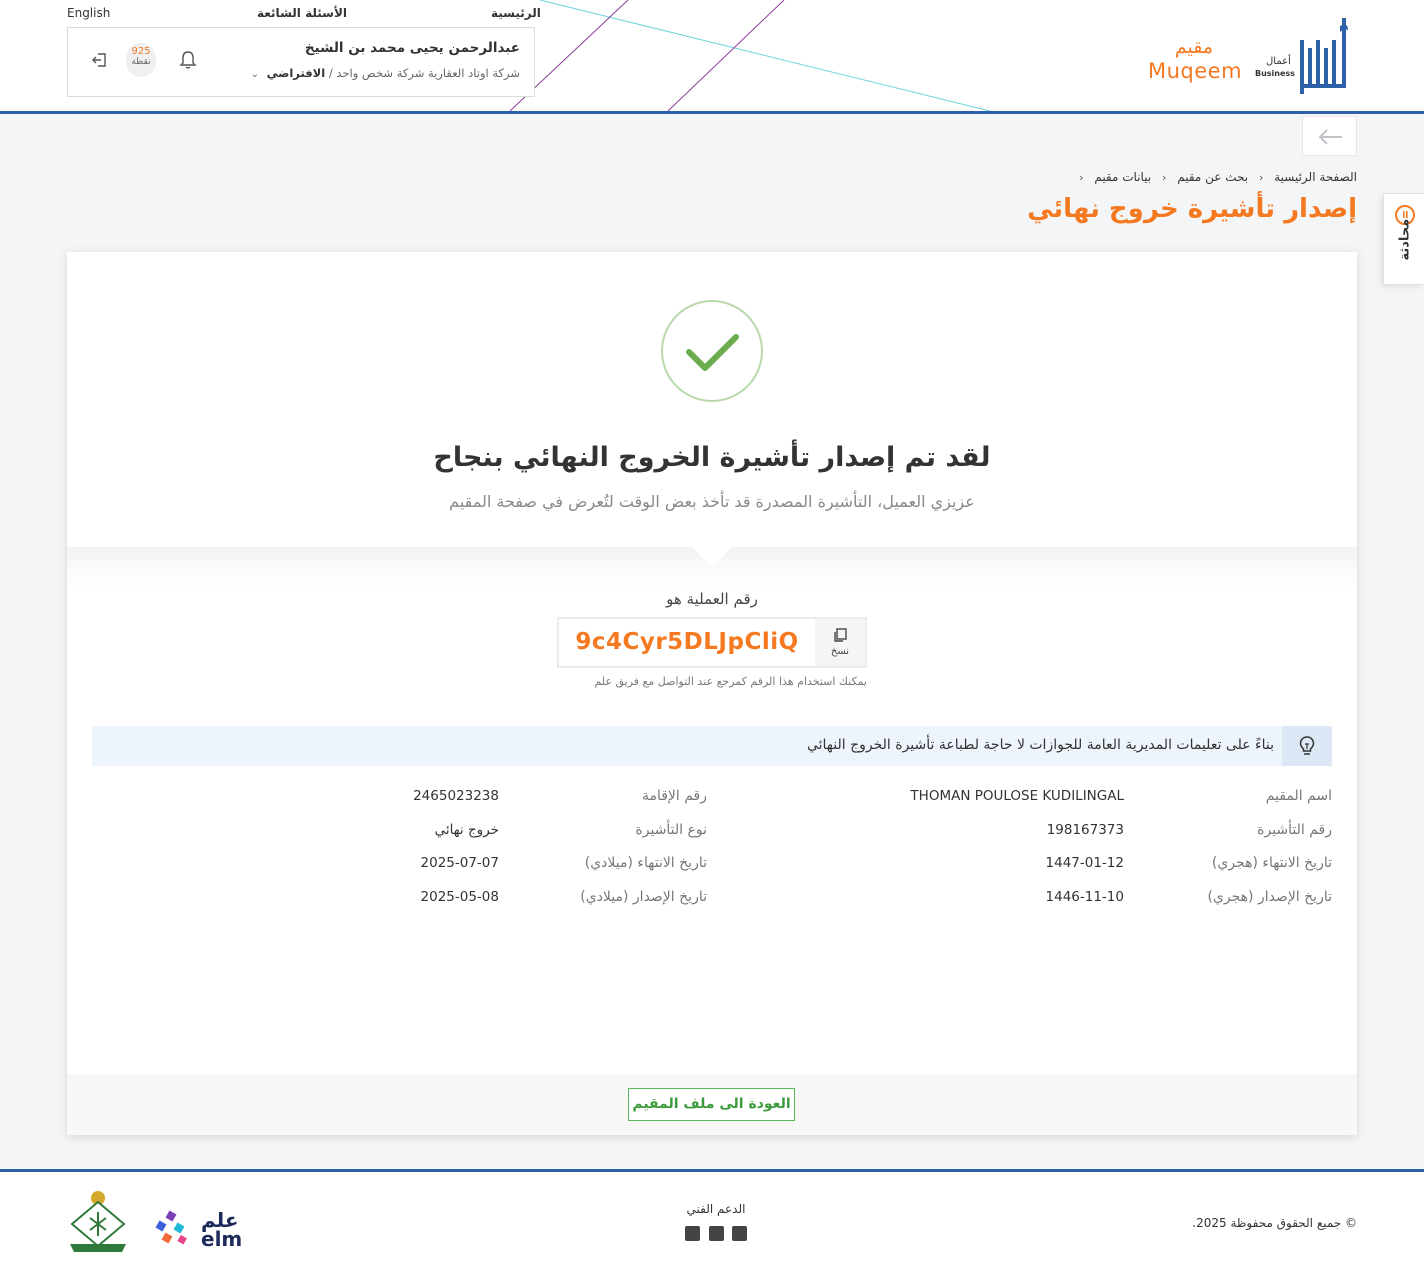 The image size is (1424, 1270). I want to click on phone-icon, so click(739, 1233).